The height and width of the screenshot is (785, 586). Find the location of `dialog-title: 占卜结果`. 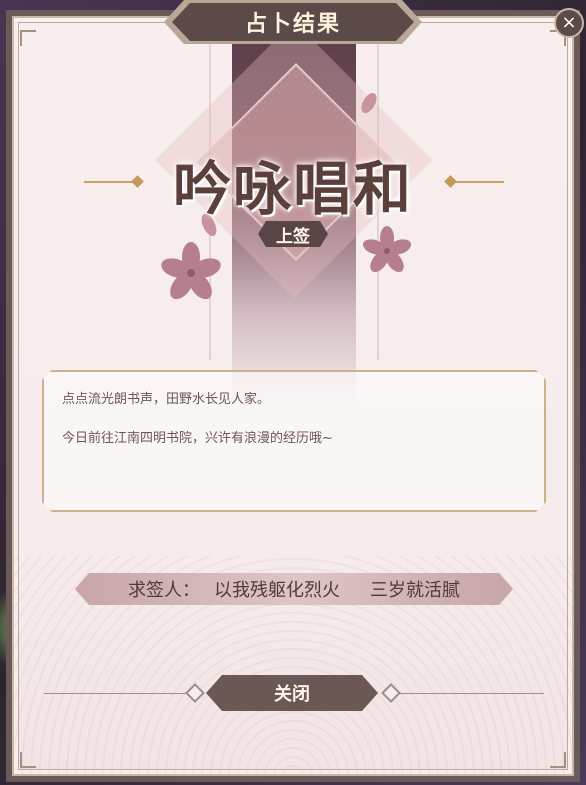

dialog-title: 占卜结果 is located at coordinates (292, 24).